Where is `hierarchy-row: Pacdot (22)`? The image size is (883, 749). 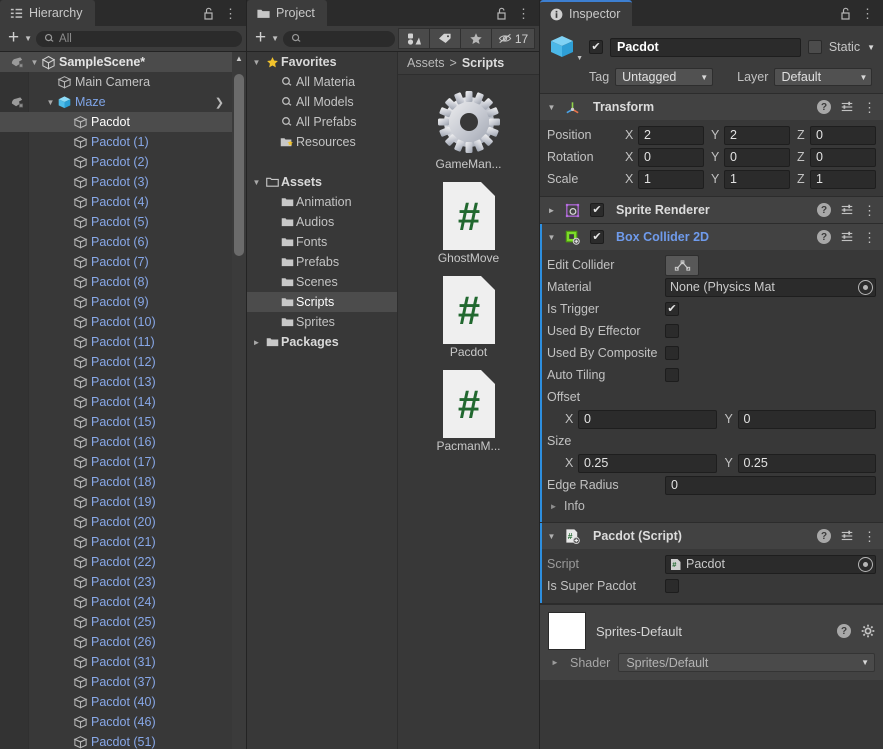 hierarchy-row: Pacdot (22) is located at coordinates (123, 562).